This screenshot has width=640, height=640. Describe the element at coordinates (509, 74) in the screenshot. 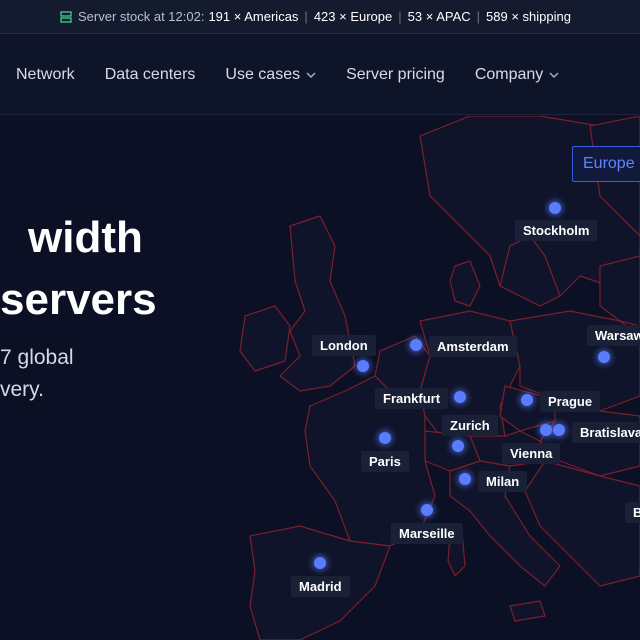

I see `nav-company-label: Company` at that location.